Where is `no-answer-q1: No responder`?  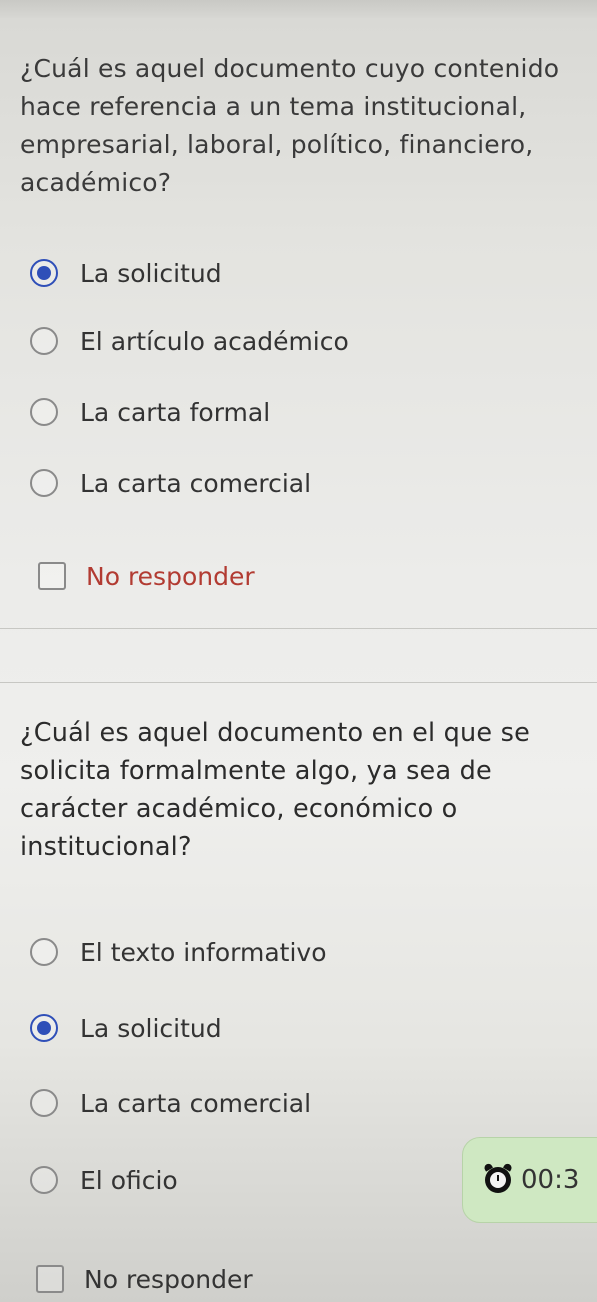 no-answer-q1: No responder is located at coordinates (146, 576).